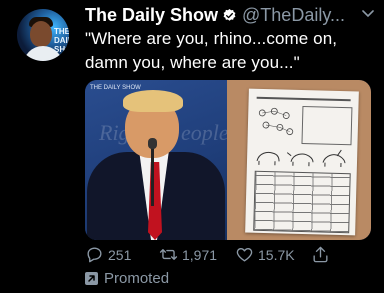 The width and height of the screenshot is (384, 293). What do you see at coordinates (151, 15) in the screenshot?
I see `author-name: The Daily Show` at bounding box center [151, 15].